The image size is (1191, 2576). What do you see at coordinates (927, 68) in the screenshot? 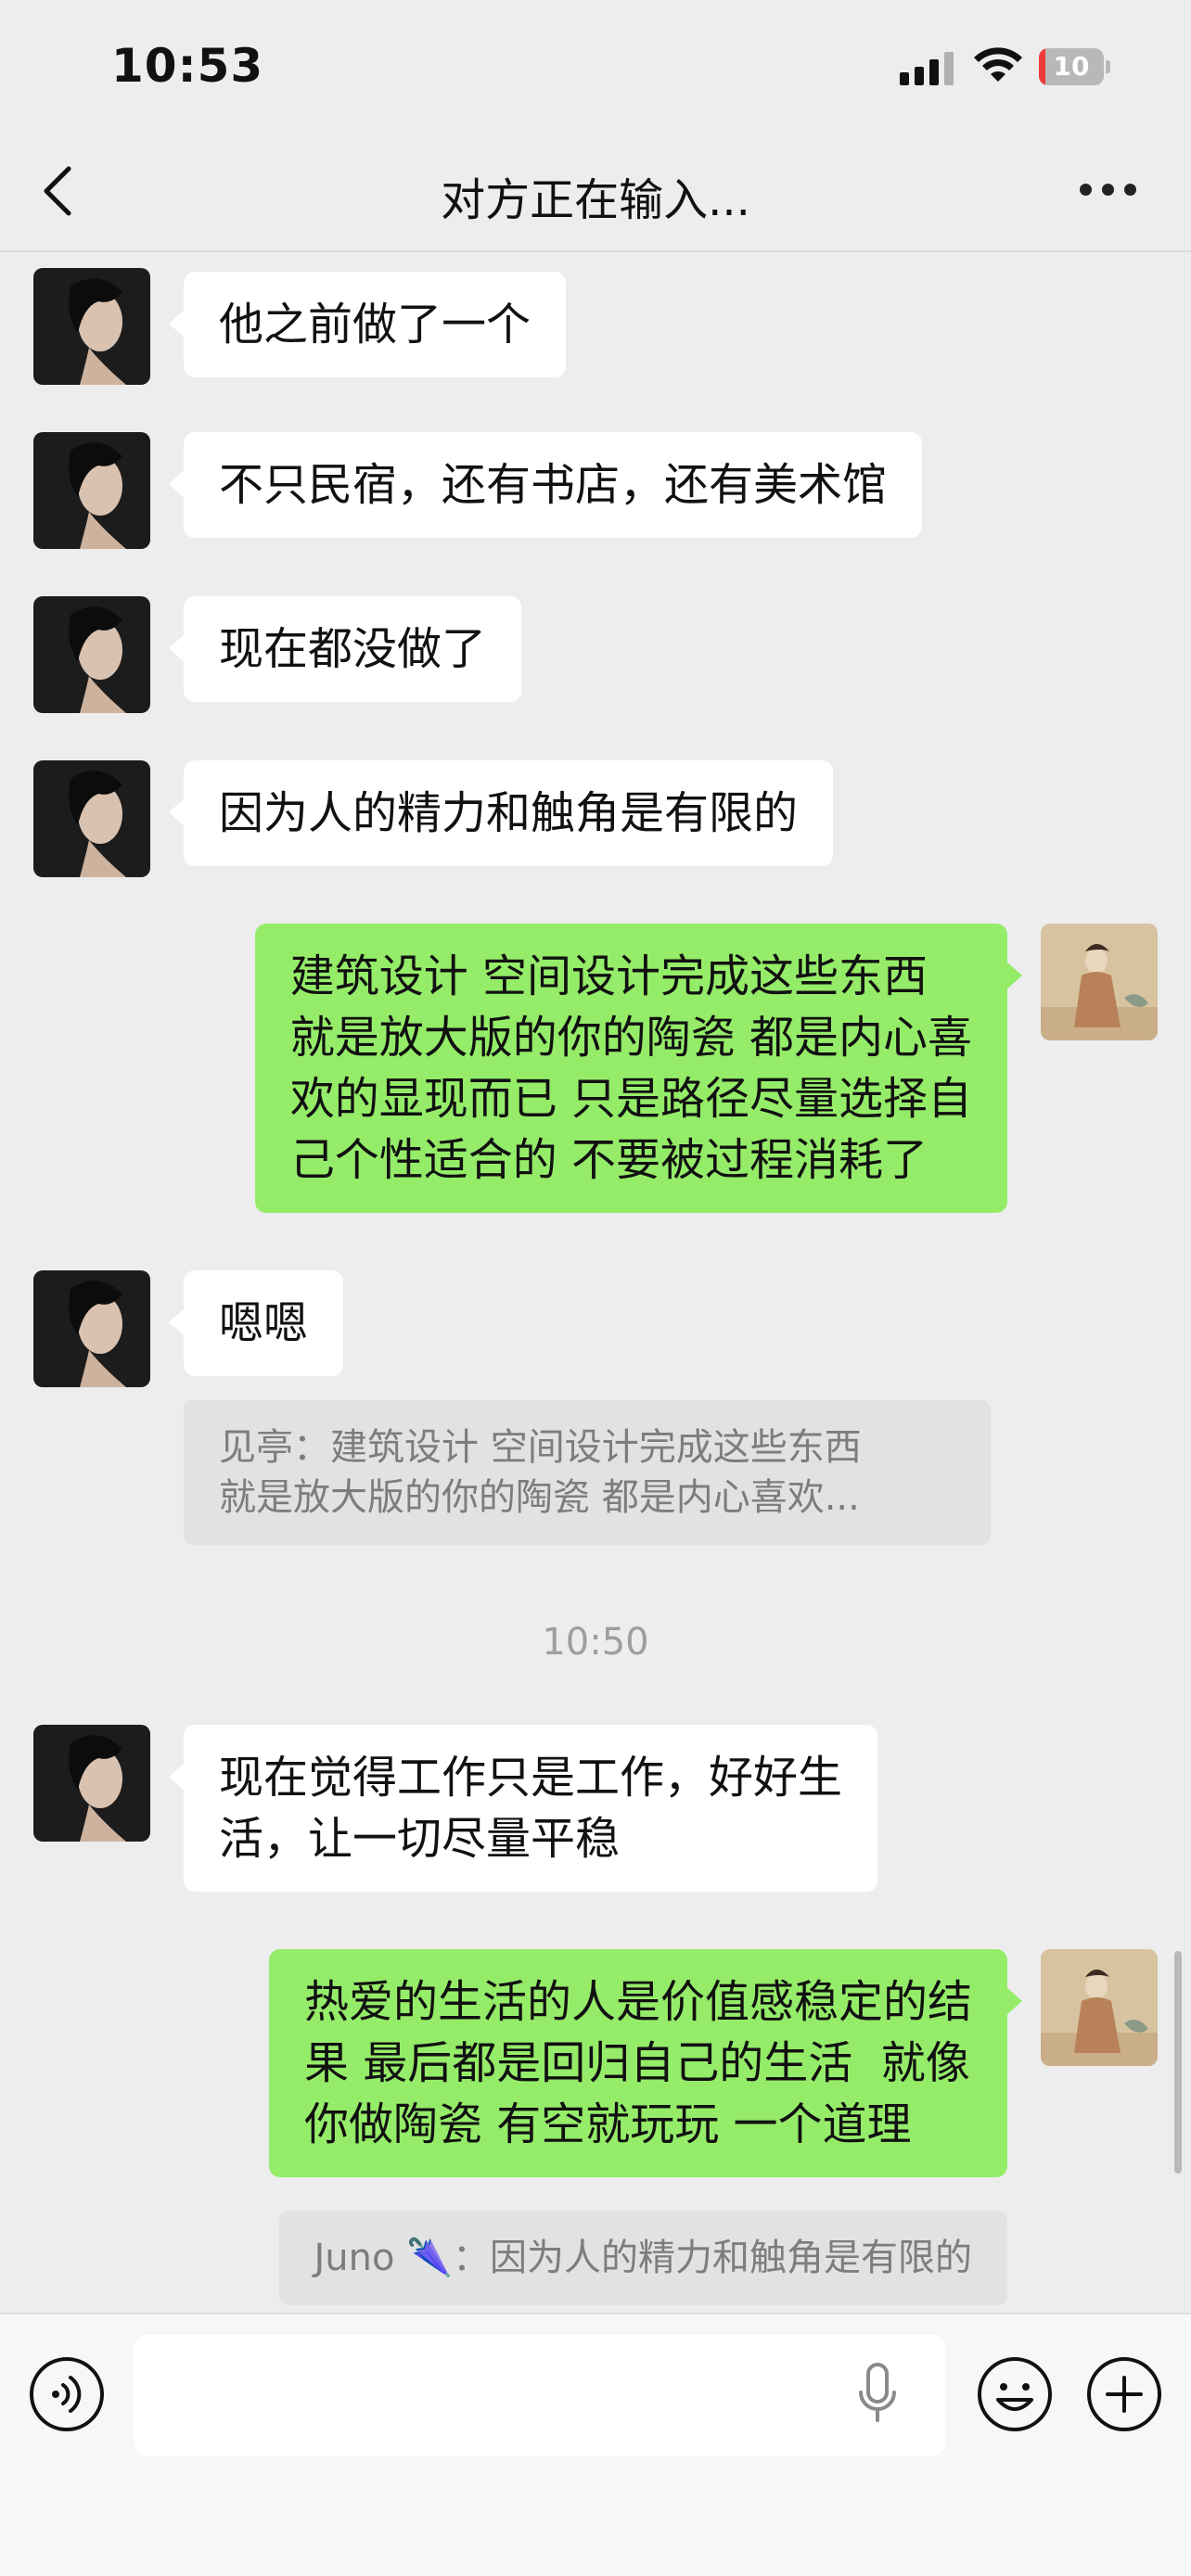
I see `cellular-signal-icon` at bounding box center [927, 68].